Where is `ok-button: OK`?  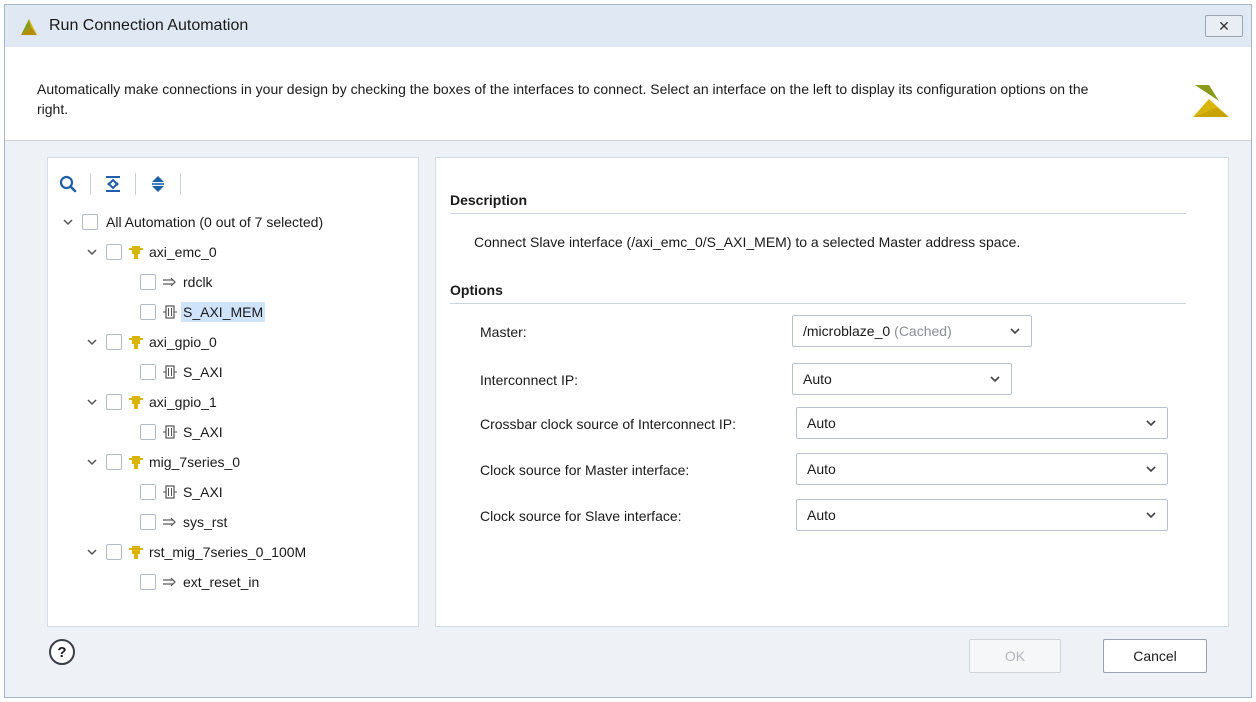 ok-button: OK is located at coordinates (1015, 656).